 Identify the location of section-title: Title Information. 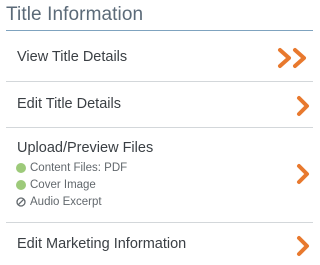
(75, 14).